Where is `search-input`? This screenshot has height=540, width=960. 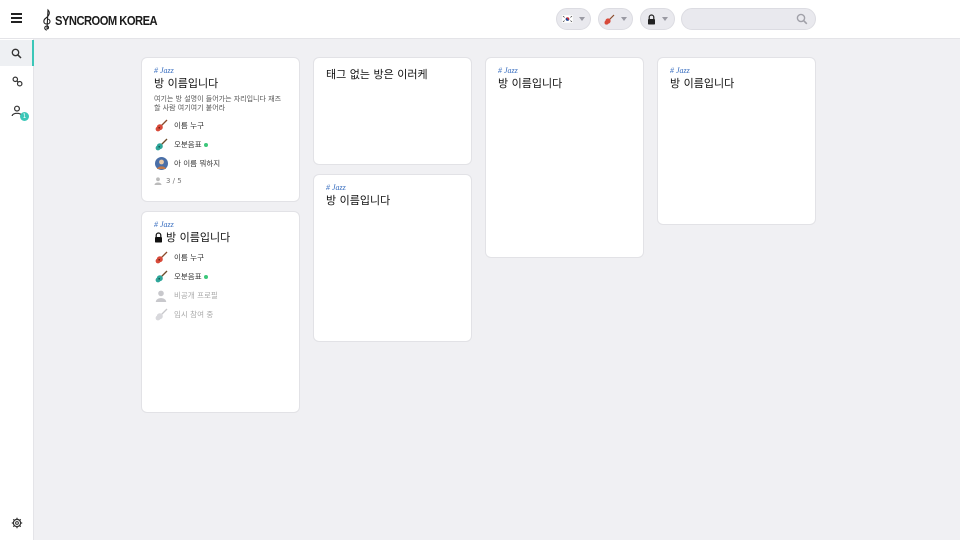
search-input is located at coordinates (742, 19).